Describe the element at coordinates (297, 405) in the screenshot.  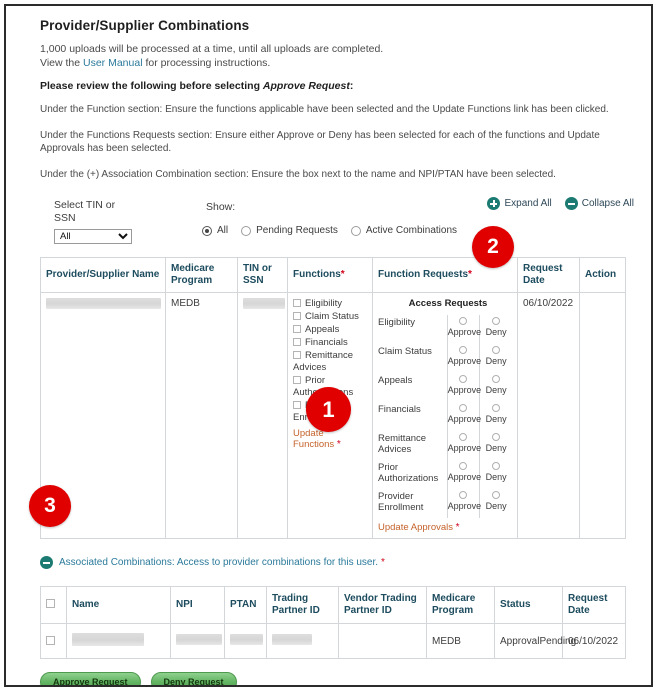
I see `checkbox-icon-provider-enrollment` at that location.